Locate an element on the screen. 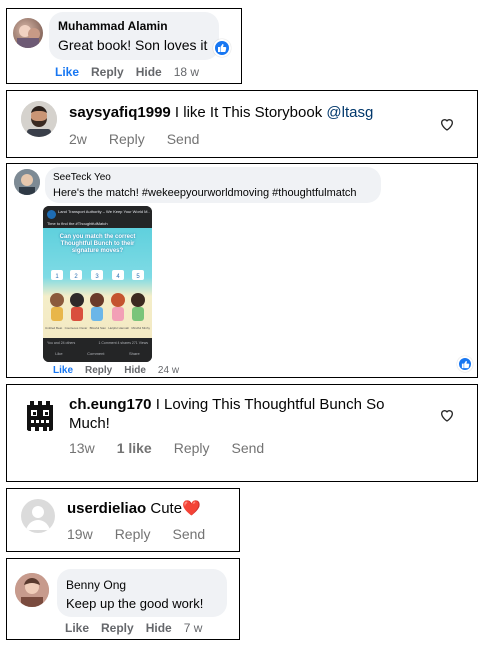 This screenshot has height=666, width=485. likes-count: 1 like is located at coordinates (134, 448).